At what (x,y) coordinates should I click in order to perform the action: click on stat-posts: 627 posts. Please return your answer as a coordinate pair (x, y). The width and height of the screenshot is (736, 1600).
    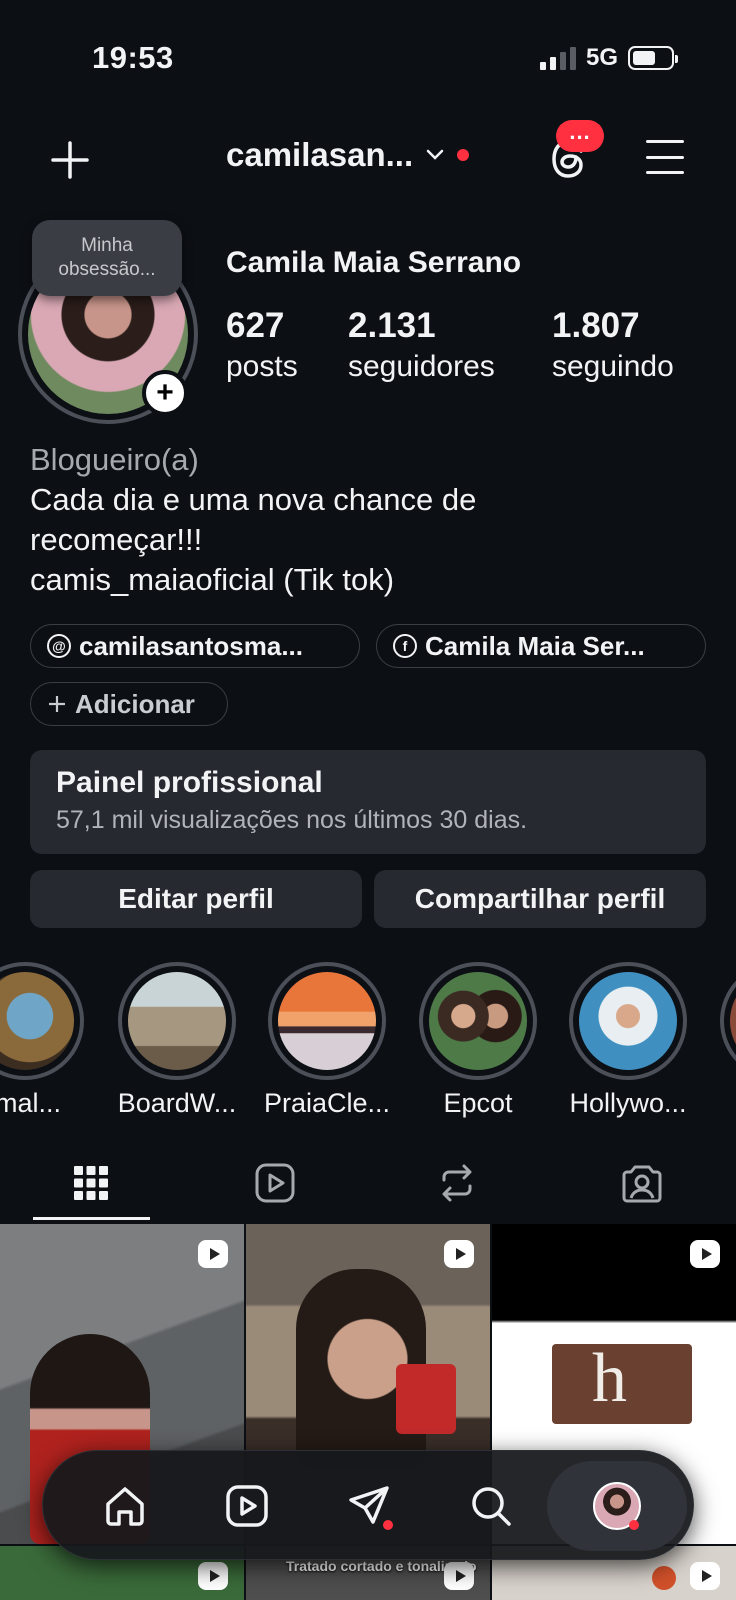
    Looking at the image, I should click on (262, 345).